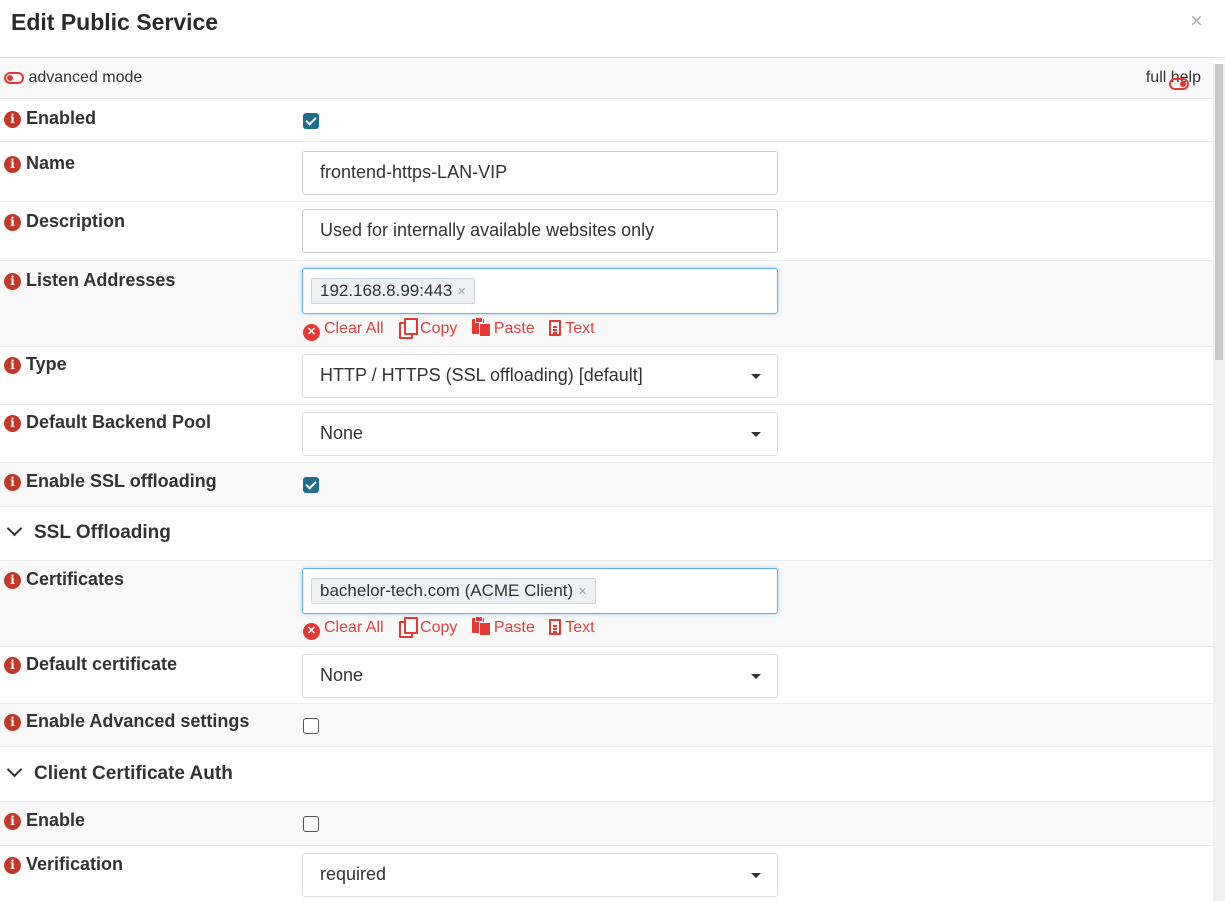 This screenshot has width=1225, height=901. Describe the element at coordinates (75, 864) in the screenshot. I see `label-text: Verification` at that location.